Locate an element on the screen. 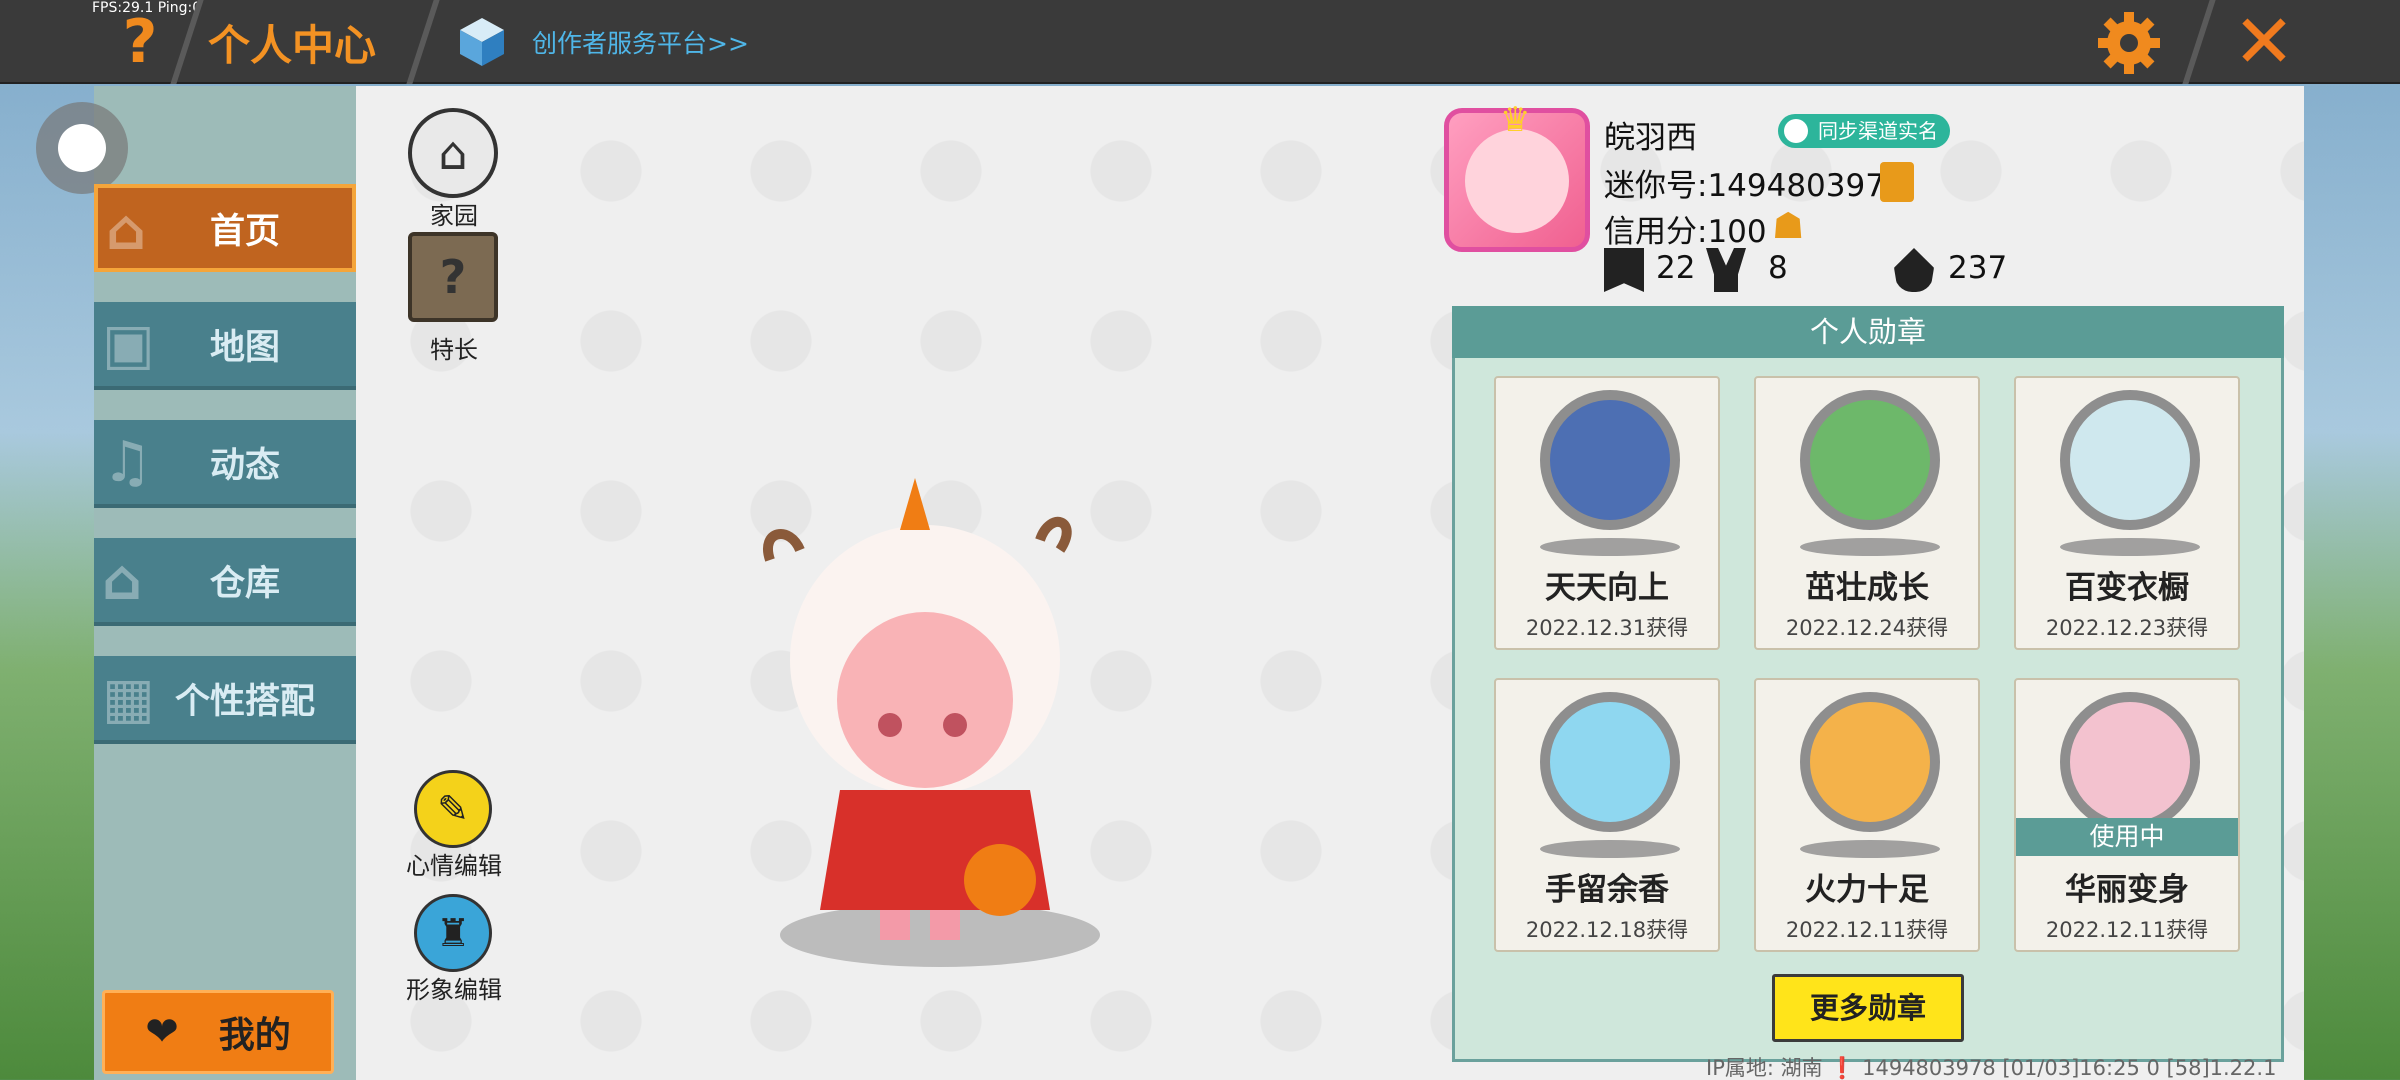  picture-icon: ▣ is located at coordinates (128, 344).